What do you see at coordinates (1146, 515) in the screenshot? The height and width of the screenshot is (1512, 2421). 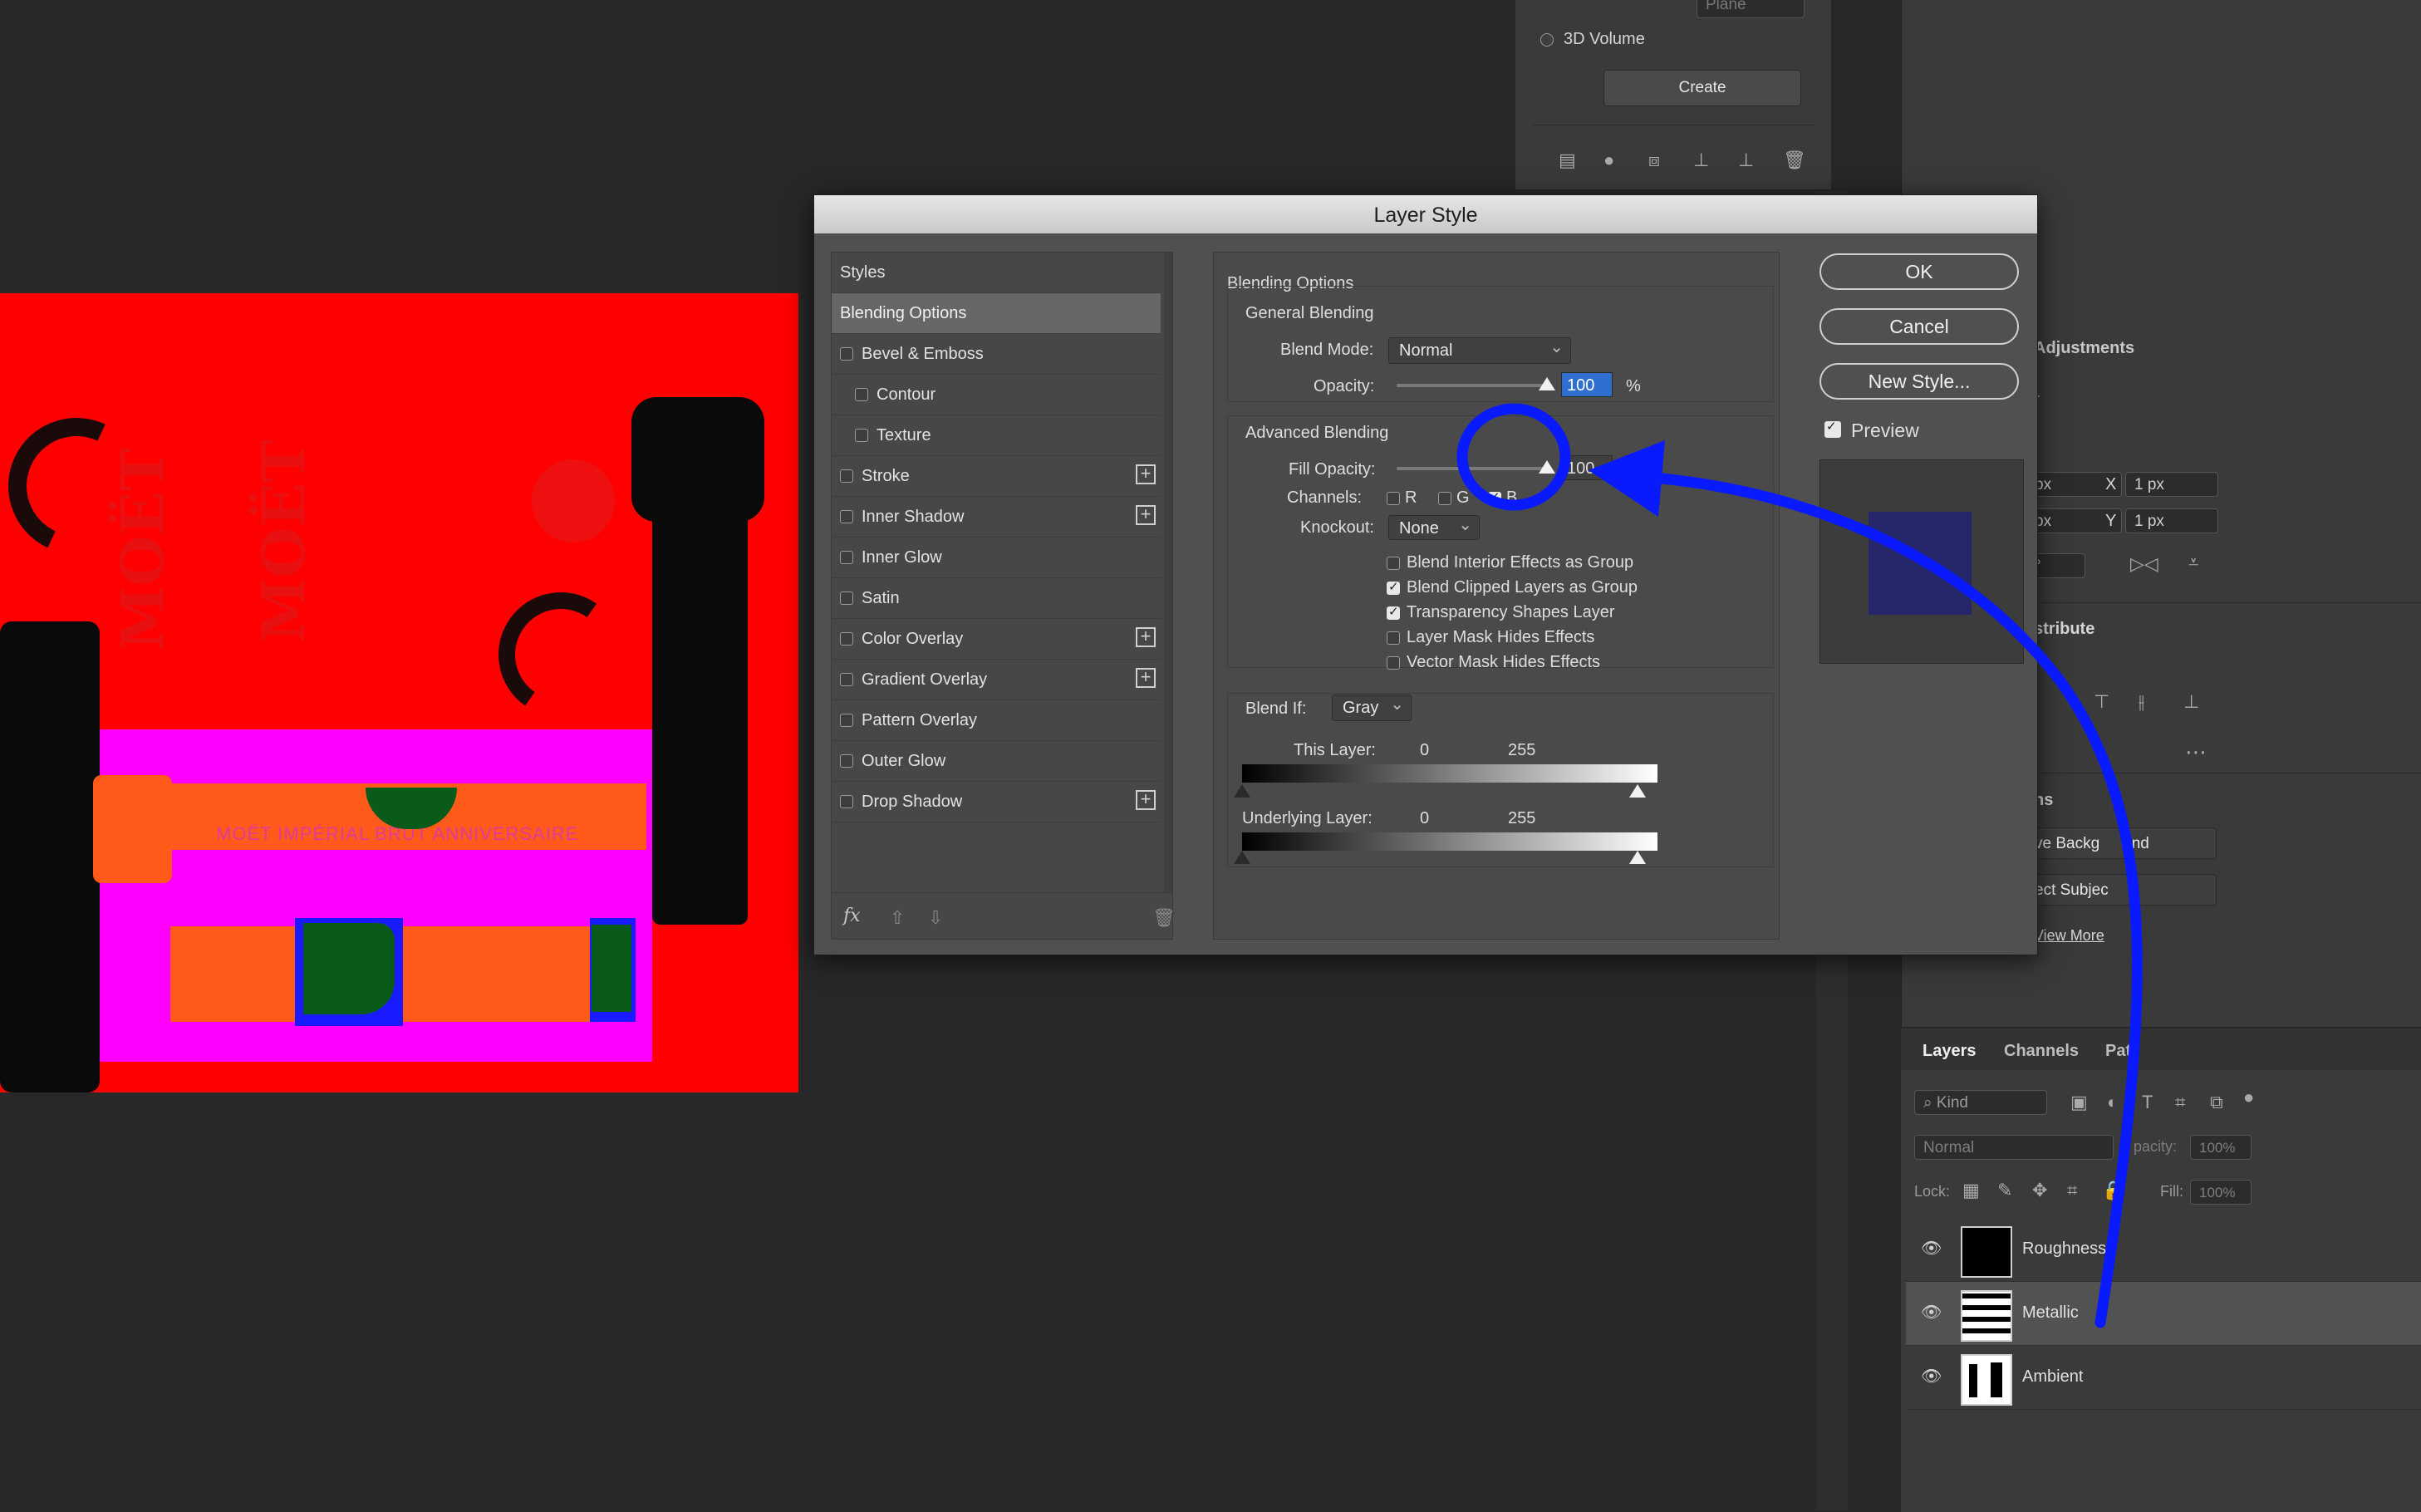 I see `add-inner-shadow-icon: +` at bounding box center [1146, 515].